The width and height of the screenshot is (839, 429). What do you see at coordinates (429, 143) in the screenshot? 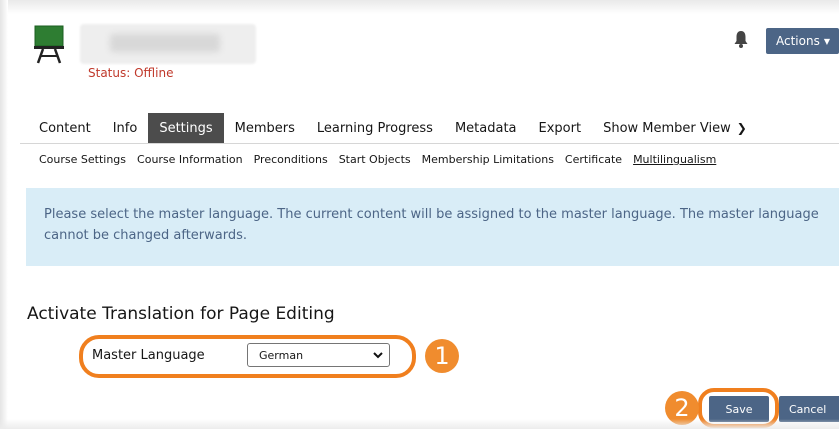
I see `tabs-divider` at bounding box center [429, 143].